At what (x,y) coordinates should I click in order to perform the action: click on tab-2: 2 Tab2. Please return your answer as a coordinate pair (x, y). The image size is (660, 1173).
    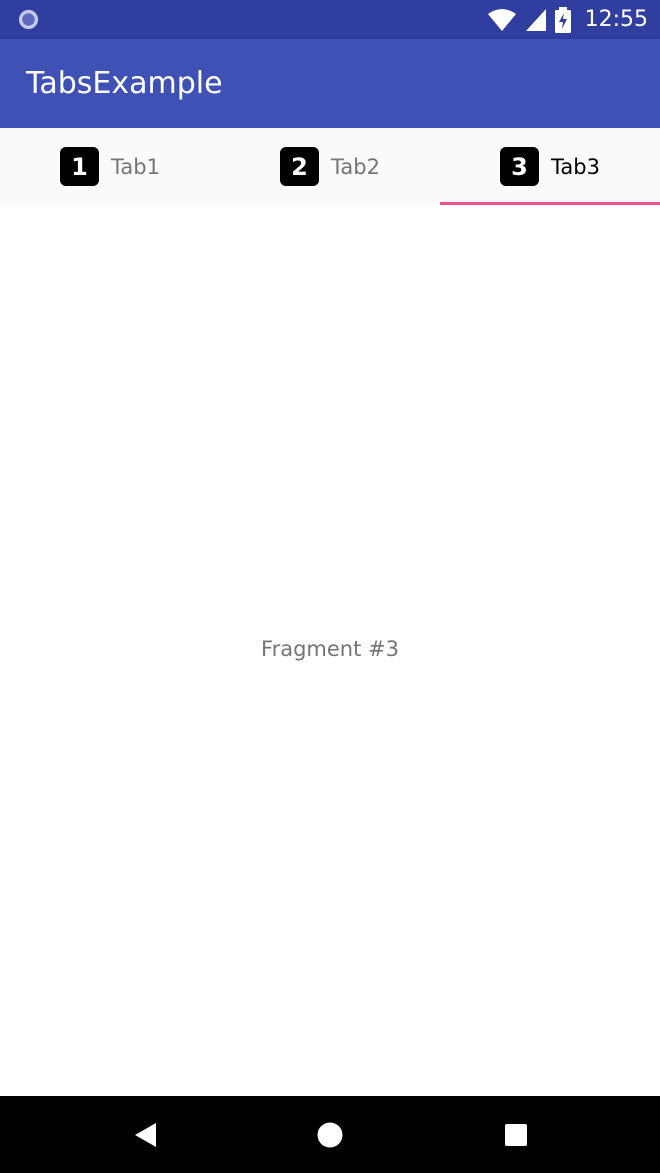
    Looking at the image, I should click on (330, 166).